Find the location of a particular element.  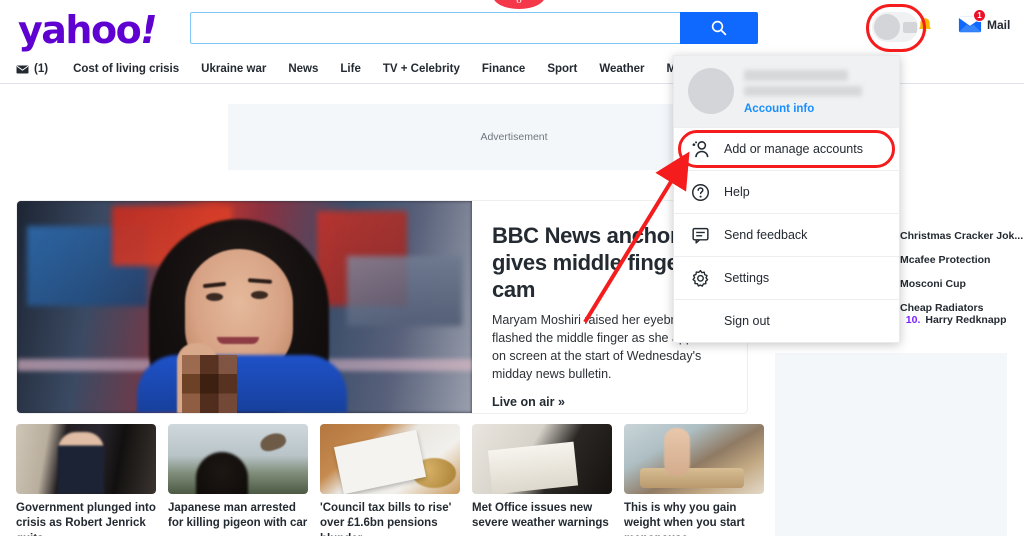

add-user-icon is located at coordinates (700, 149).